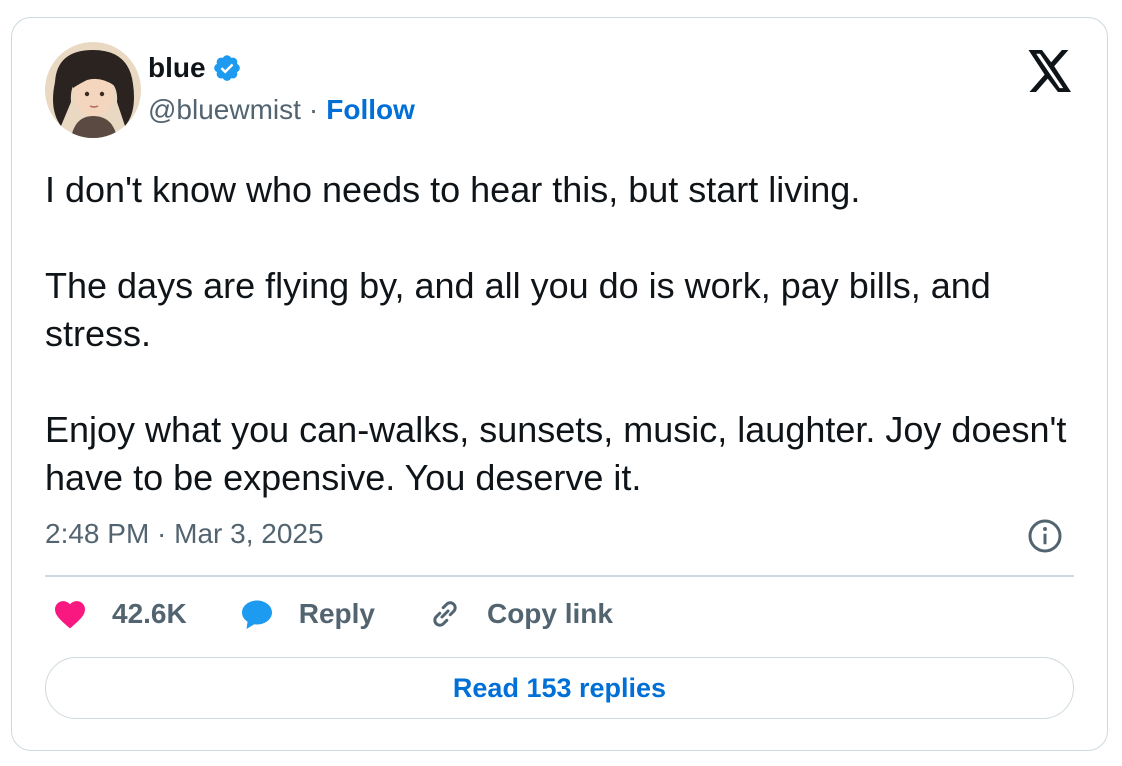 Image resolution: width=1122 pixels, height=766 pixels. I want to click on copy-link-button: Copy link, so click(520, 614).